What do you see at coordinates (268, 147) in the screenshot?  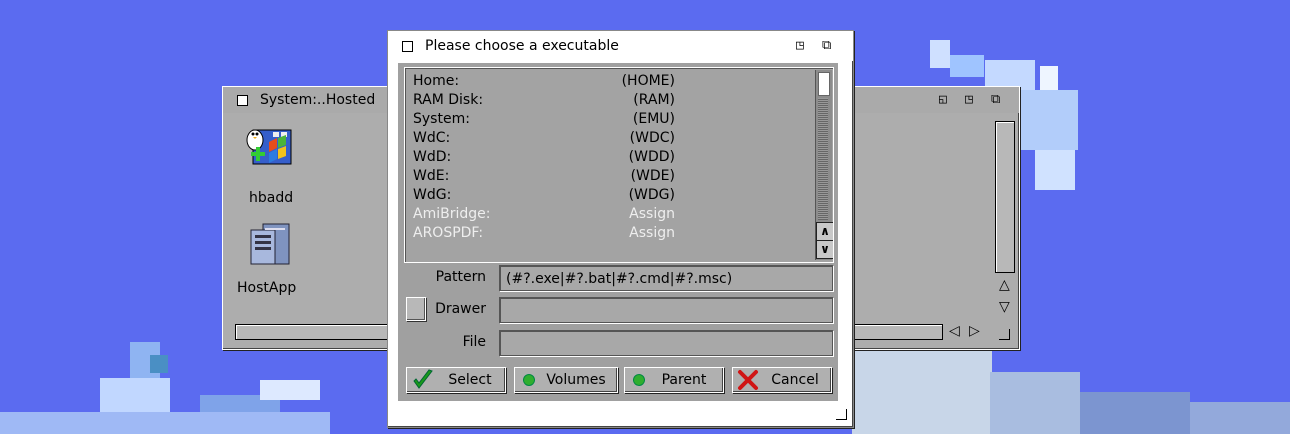 I see `app-installer-icon` at bounding box center [268, 147].